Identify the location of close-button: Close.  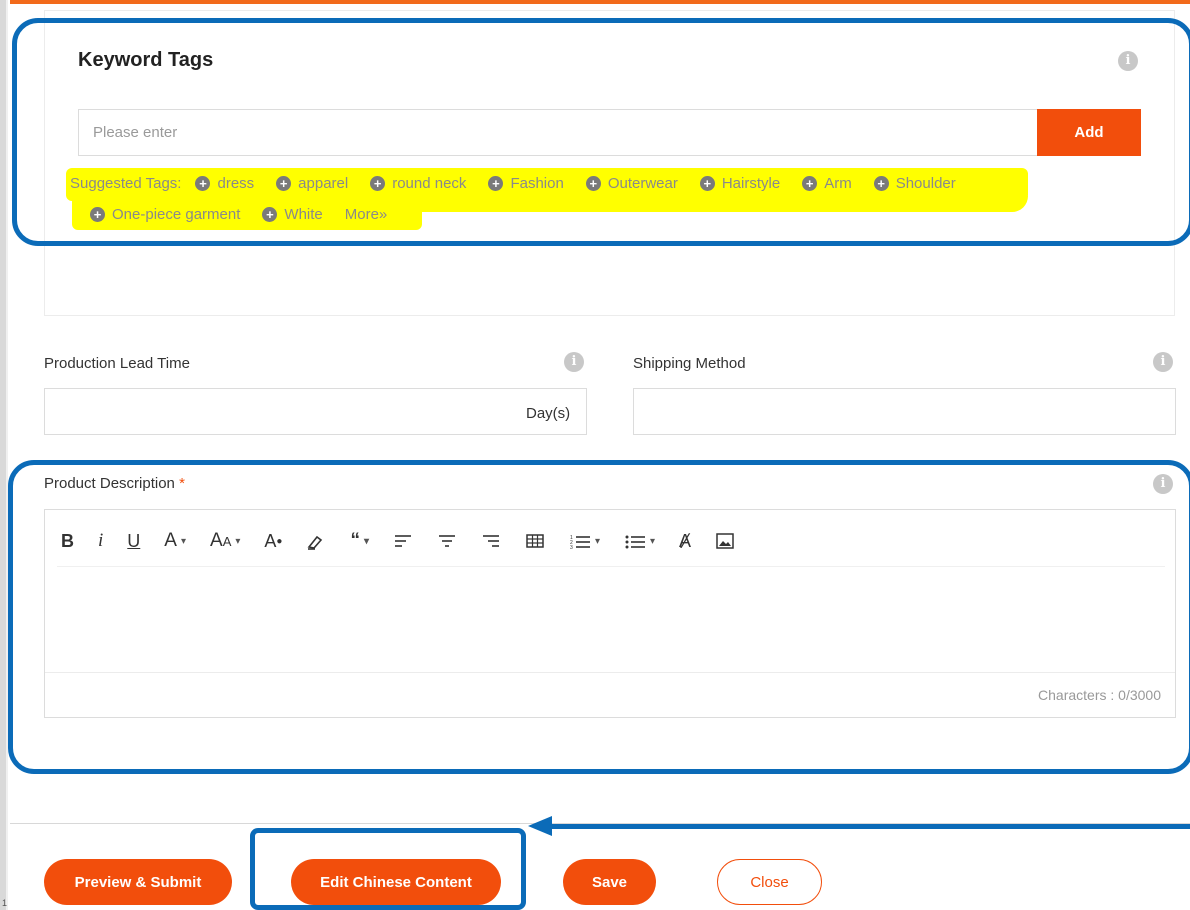
(769, 882).